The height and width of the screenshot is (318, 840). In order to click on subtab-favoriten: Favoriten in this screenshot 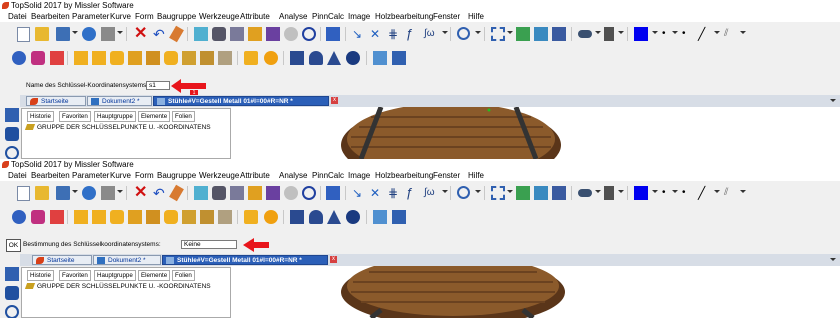, I will do `click(75, 275)`.